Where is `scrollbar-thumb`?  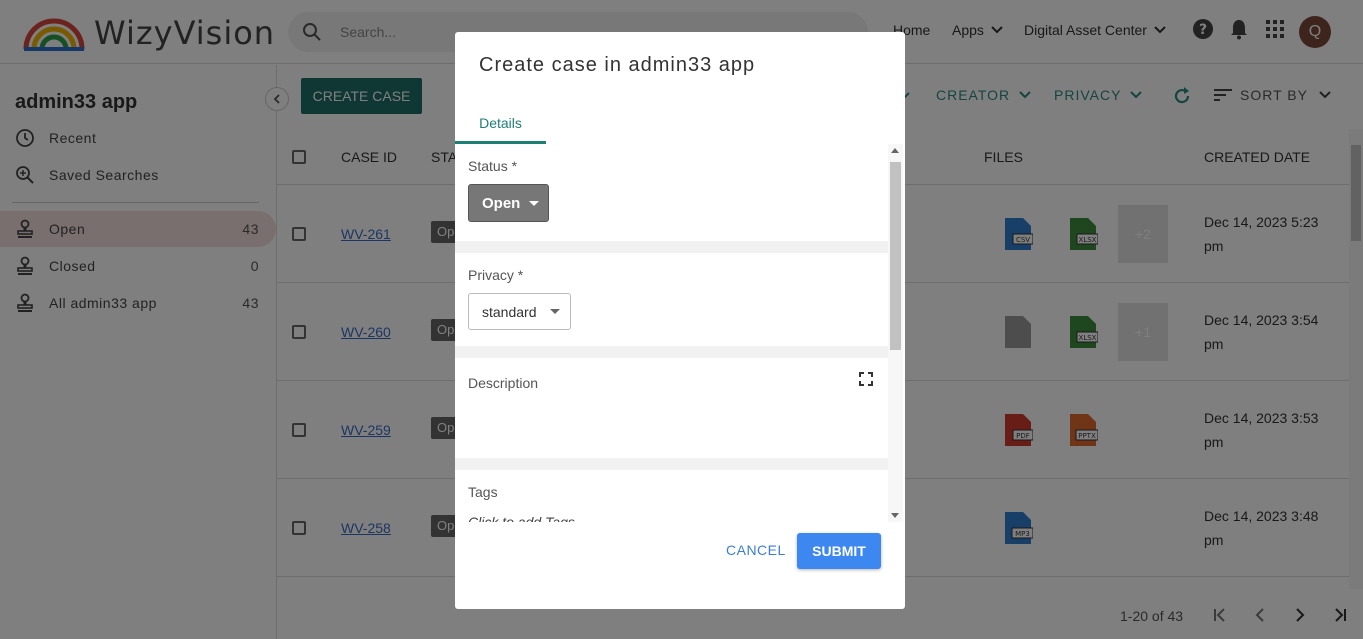 scrollbar-thumb is located at coordinates (895, 256).